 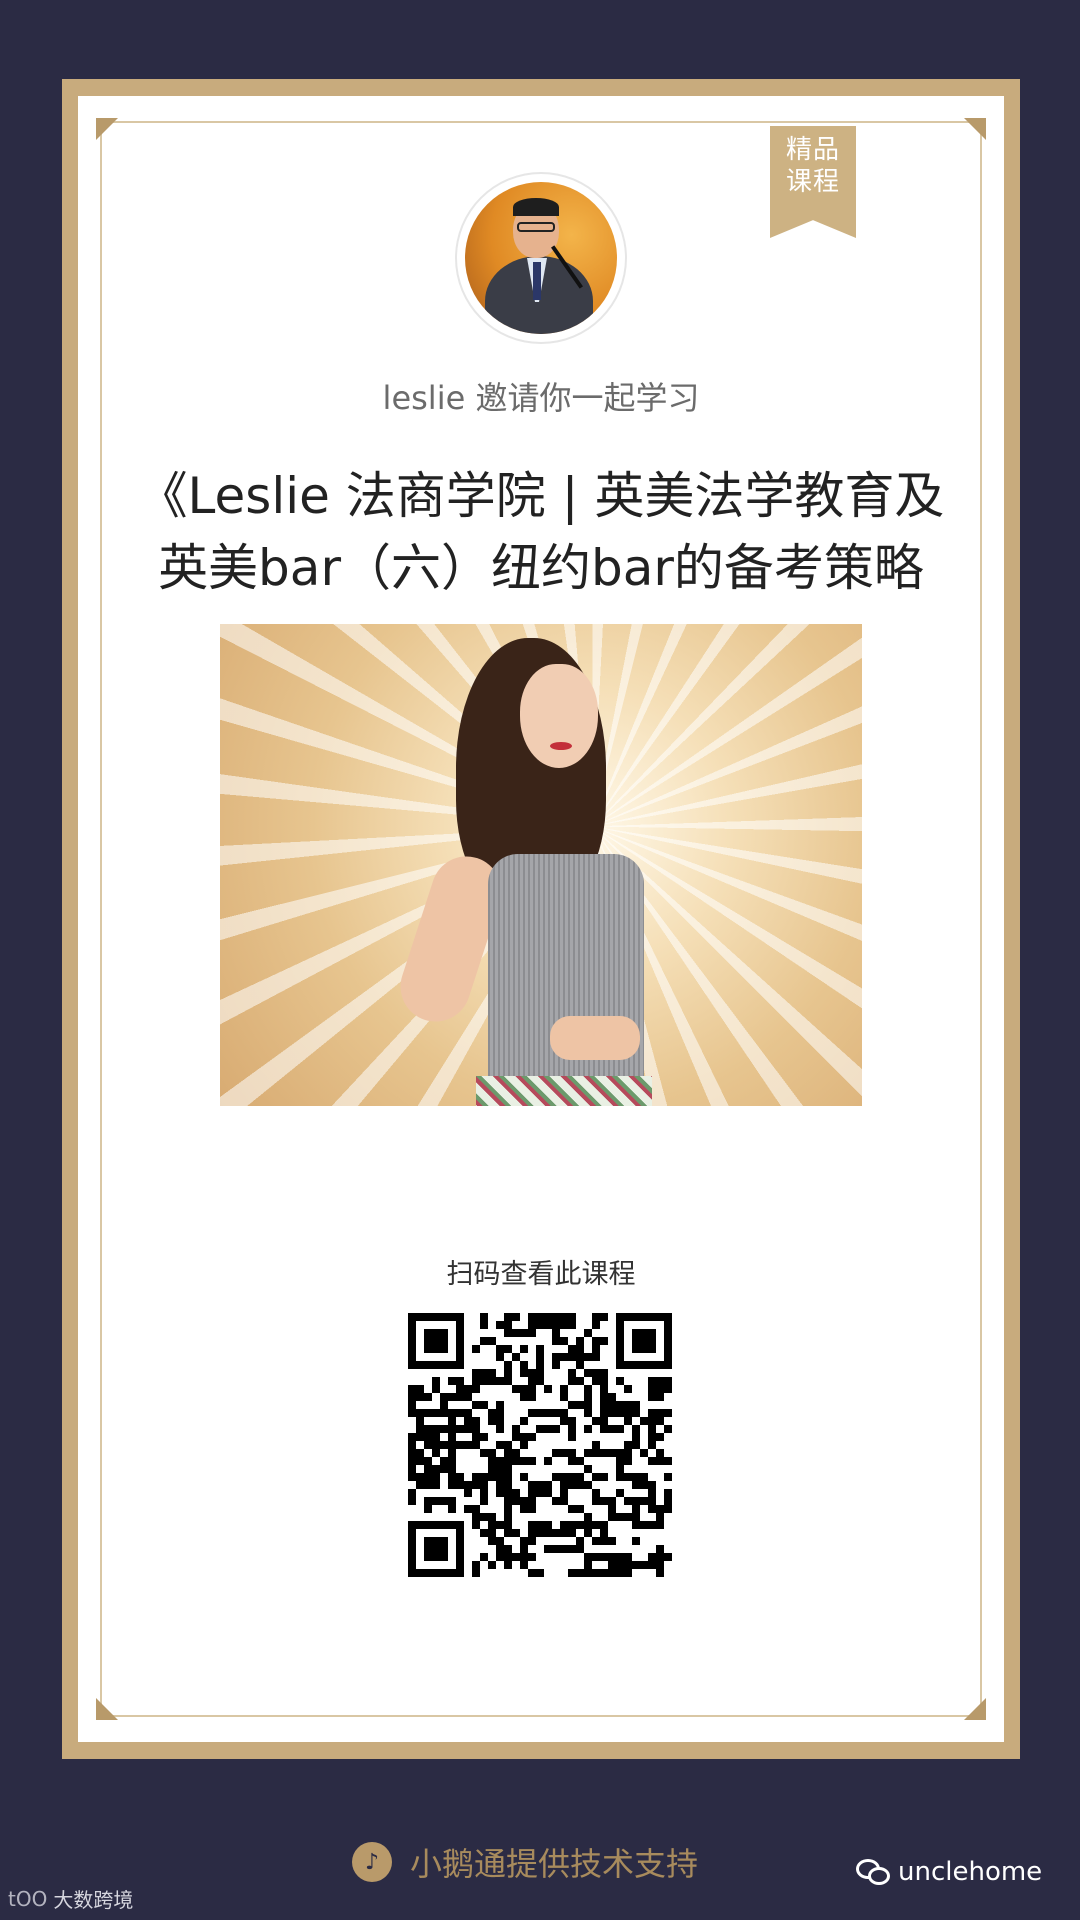 I want to click on ribbon-line-2: 课程, so click(x=812, y=182).